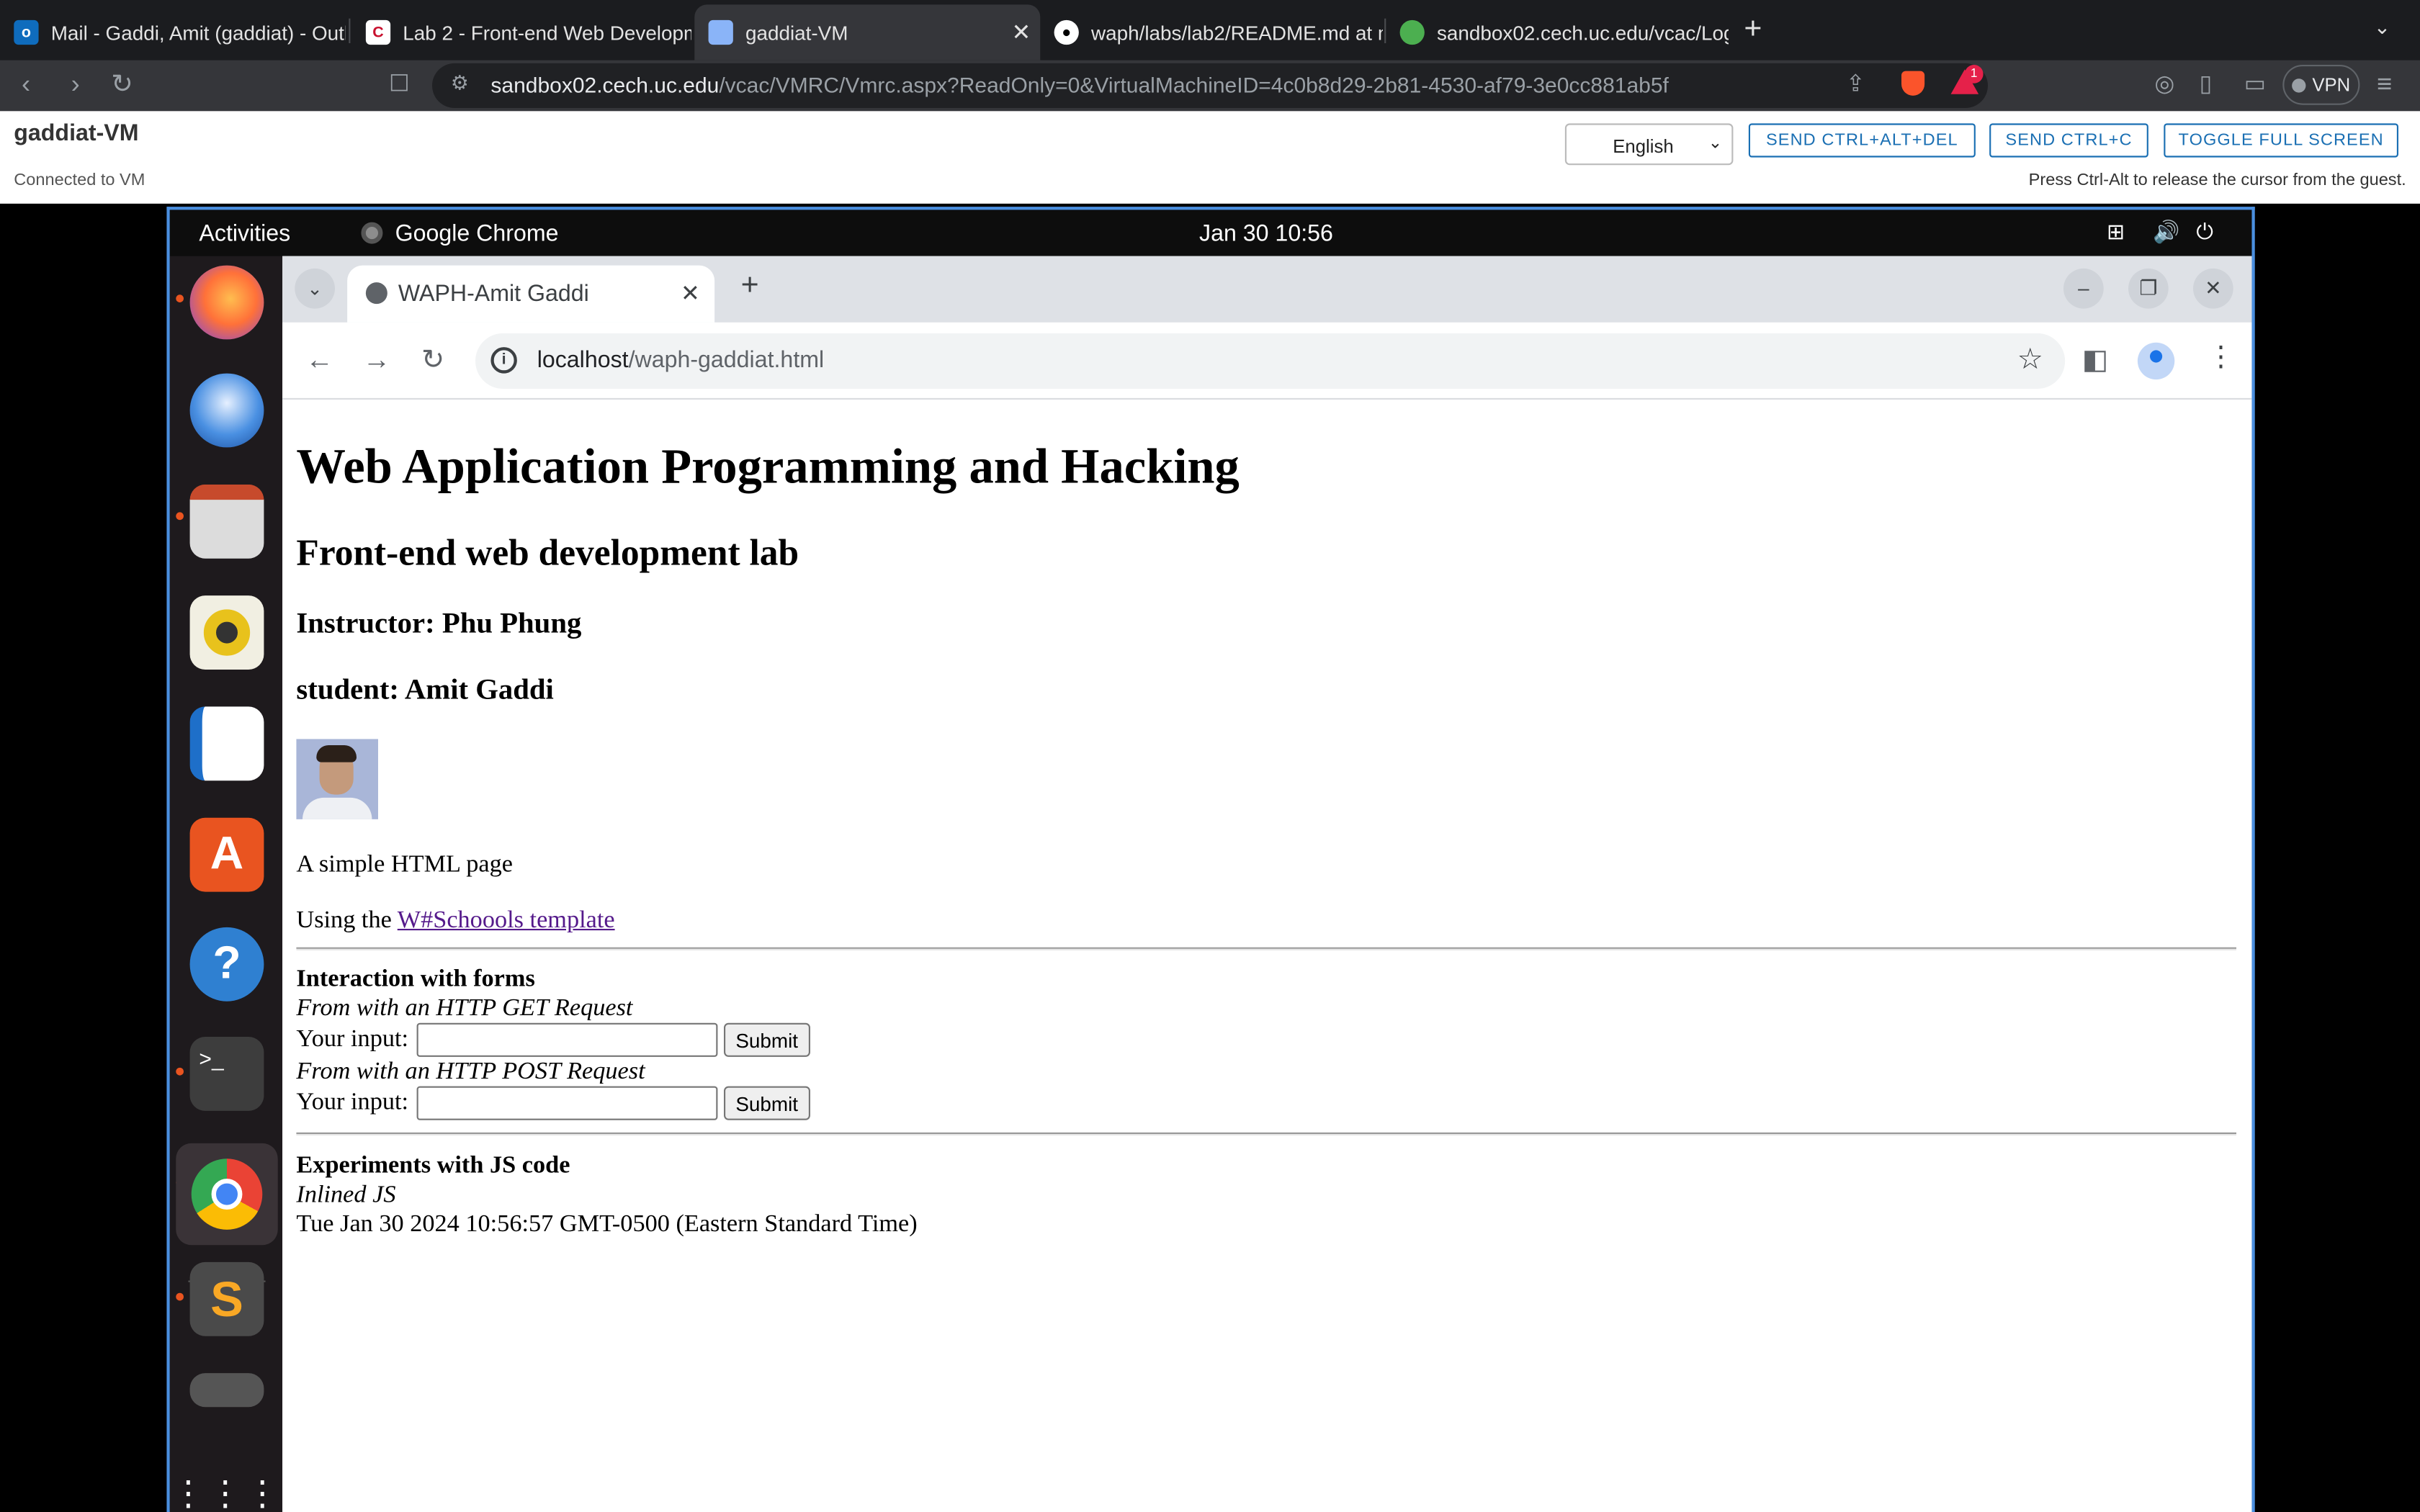 The height and width of the screenshot is (1512, 2420). I want to click on guest-tab: WAPH-Amit Gaddi ✕, so click(531, 294).